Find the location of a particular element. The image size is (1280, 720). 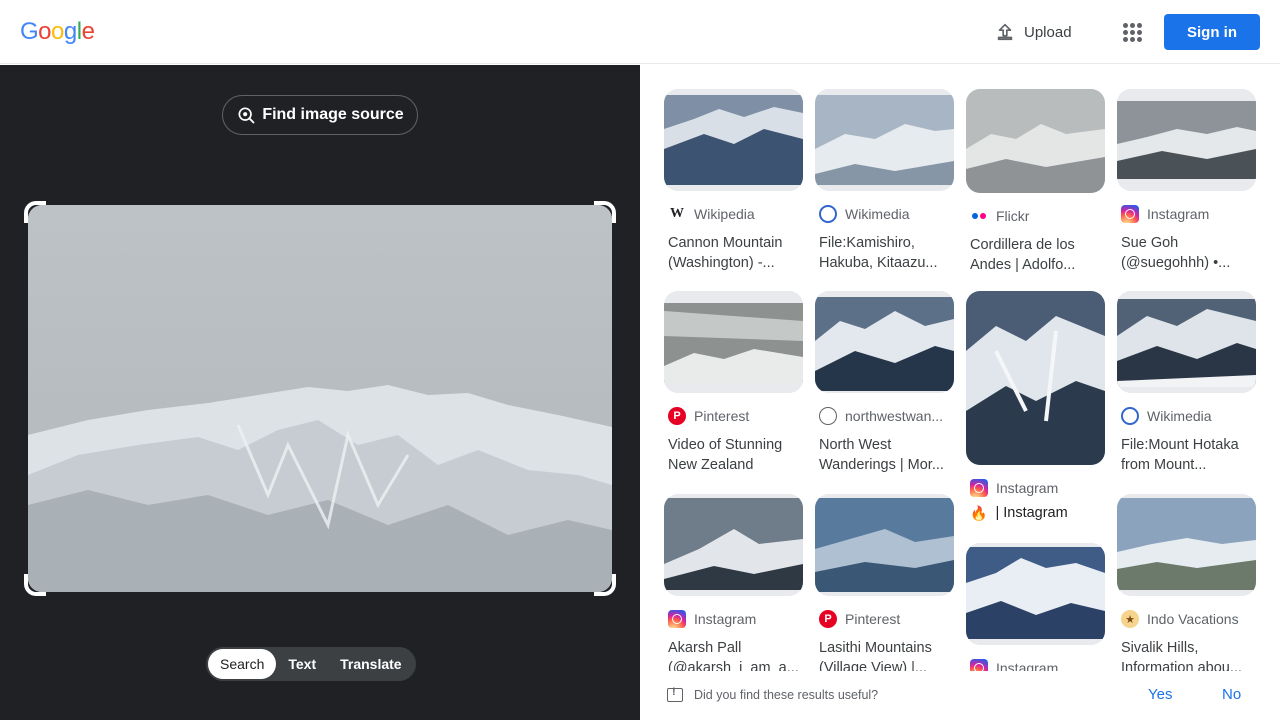

result-title: Video of Stunning New Zealand is located at coordinates (733, 455).